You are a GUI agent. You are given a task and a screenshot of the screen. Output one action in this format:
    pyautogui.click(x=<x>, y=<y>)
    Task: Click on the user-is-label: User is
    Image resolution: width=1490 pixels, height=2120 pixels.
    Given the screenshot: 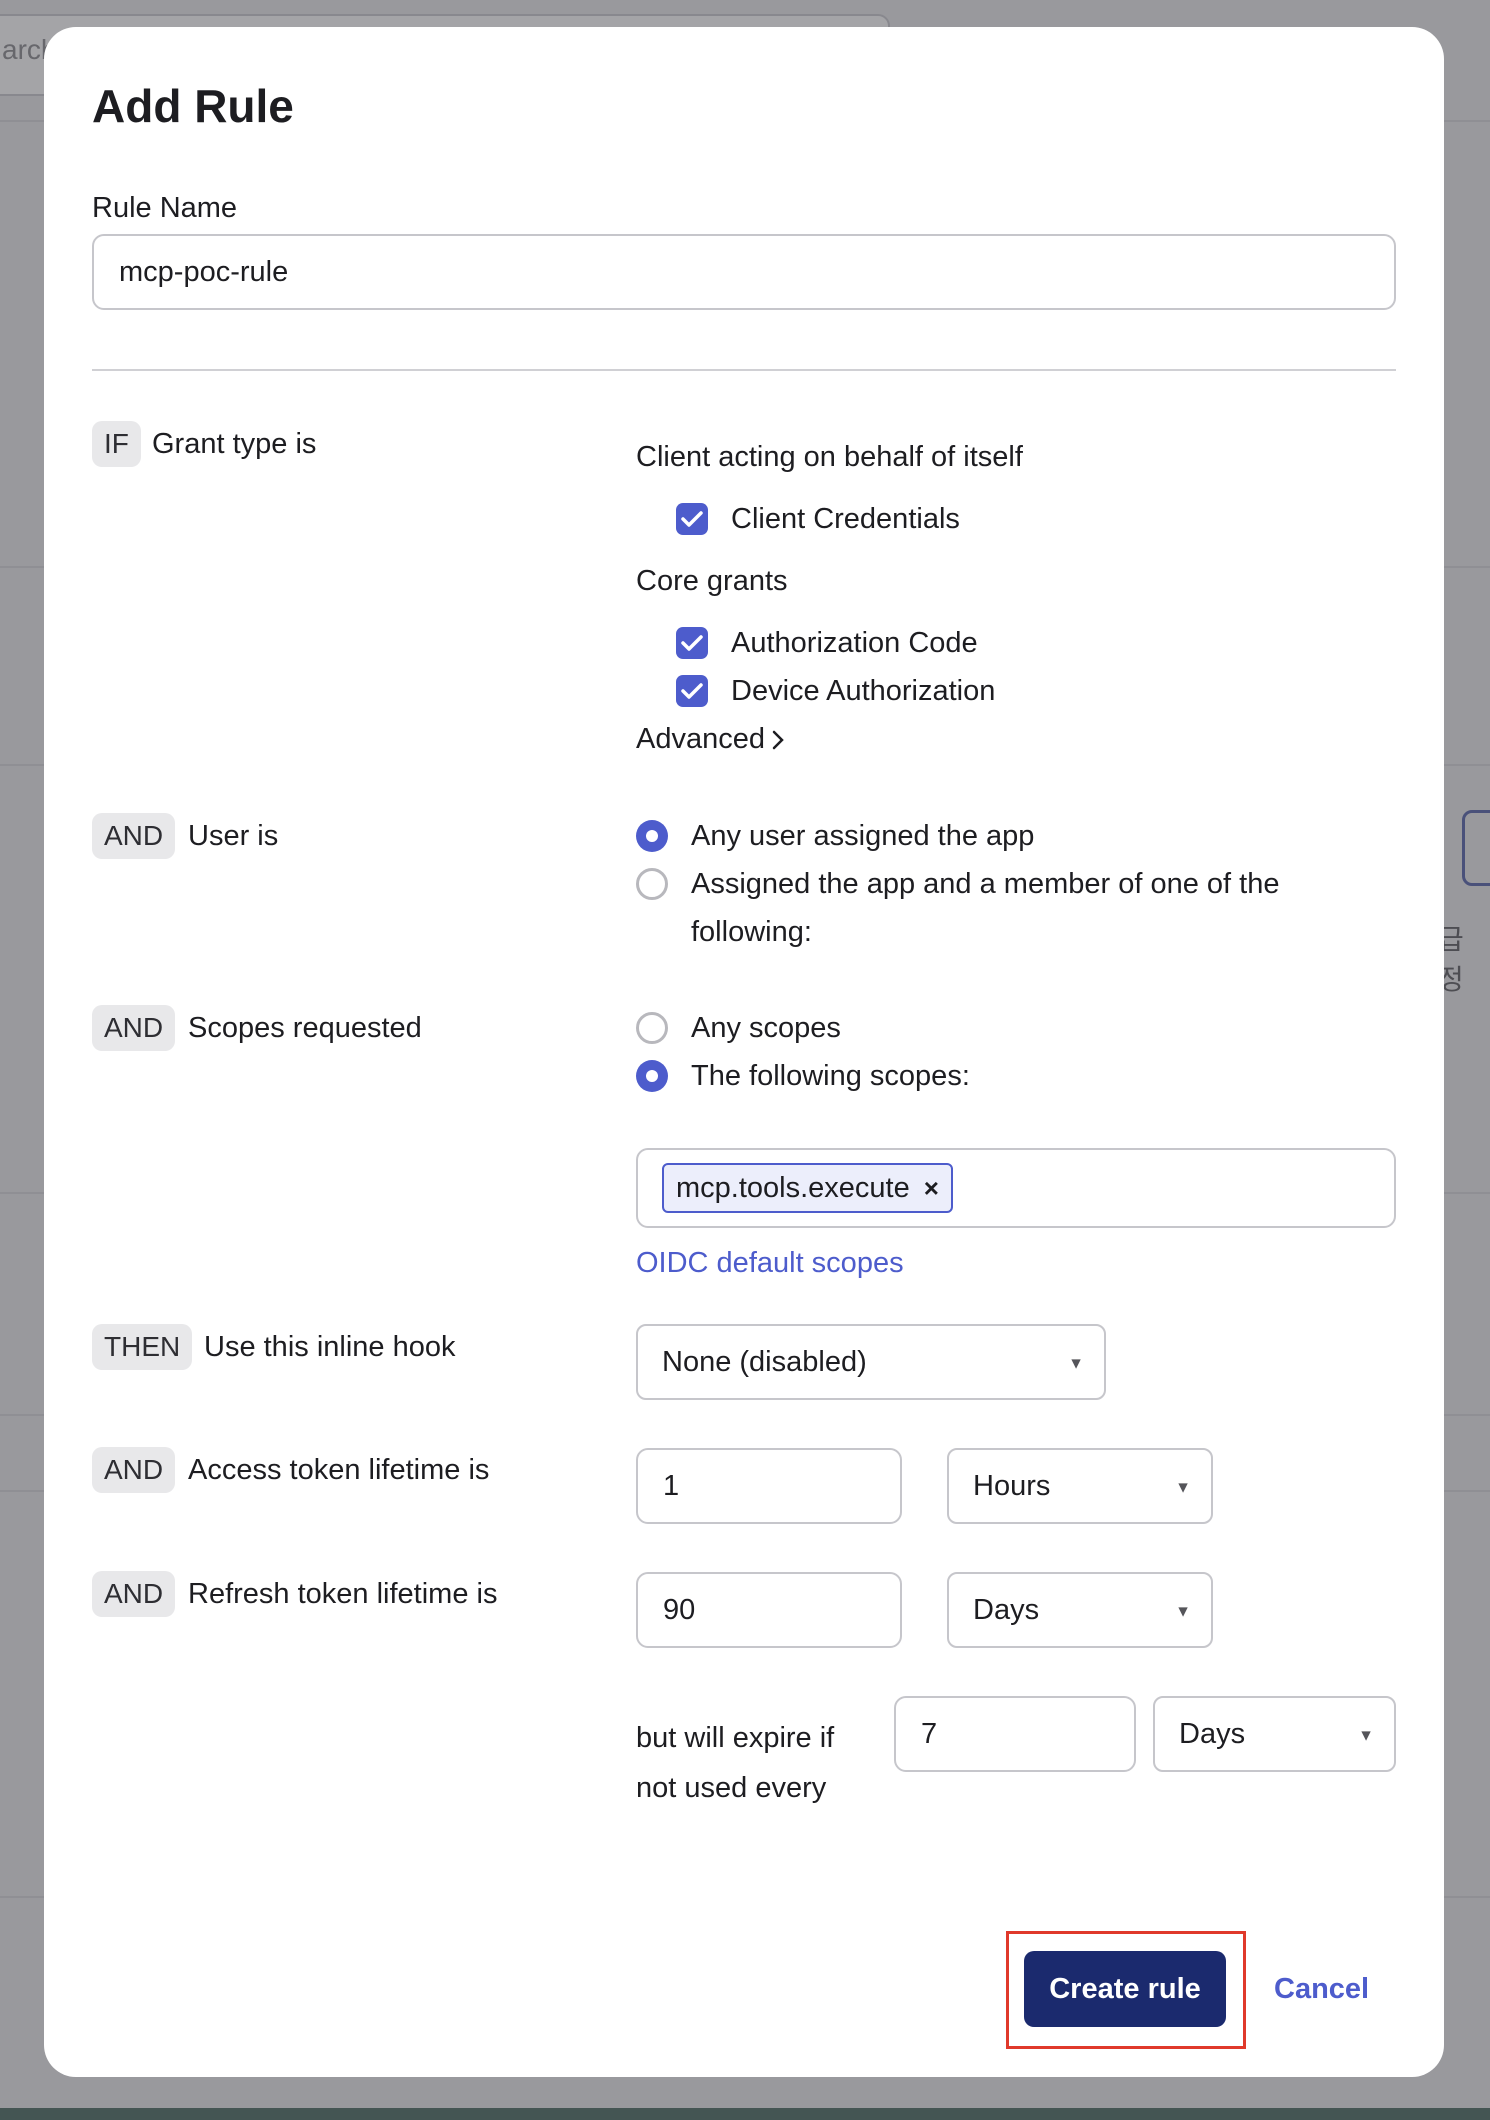 What is the action you would take?
    pyautogui.click(x=233, y=836)
    